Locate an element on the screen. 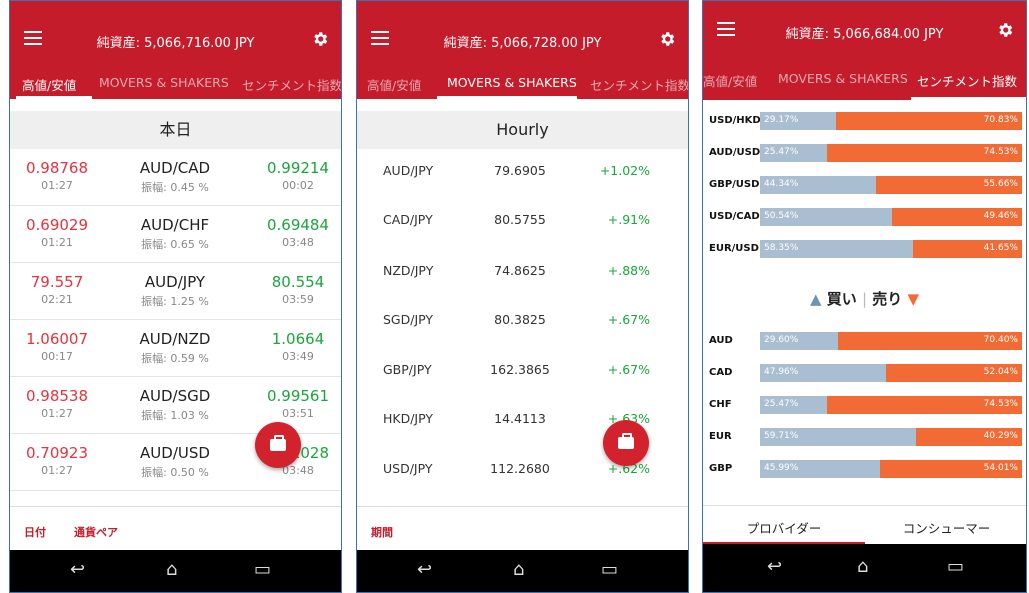 The image size is (1029, 593). sentiment-bar: 47.96% 52.04% is located at coordinates (891, 373).